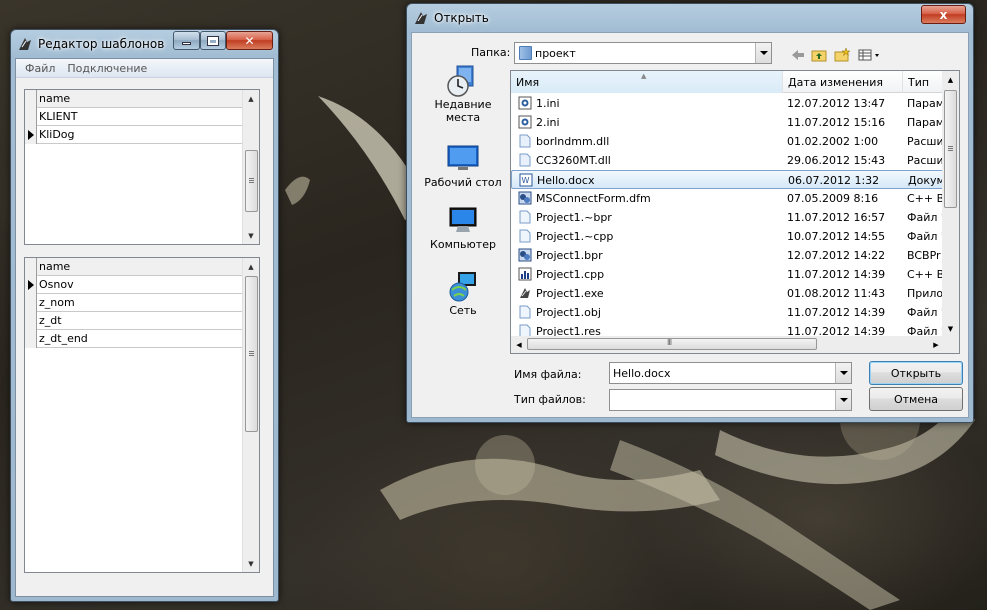 The height and width of the screenshot is (610, 987). What do you see at coordinates (463, 111) in the screenshot?
I see `place-label: Недавние места` at bounding box center [463, 111].